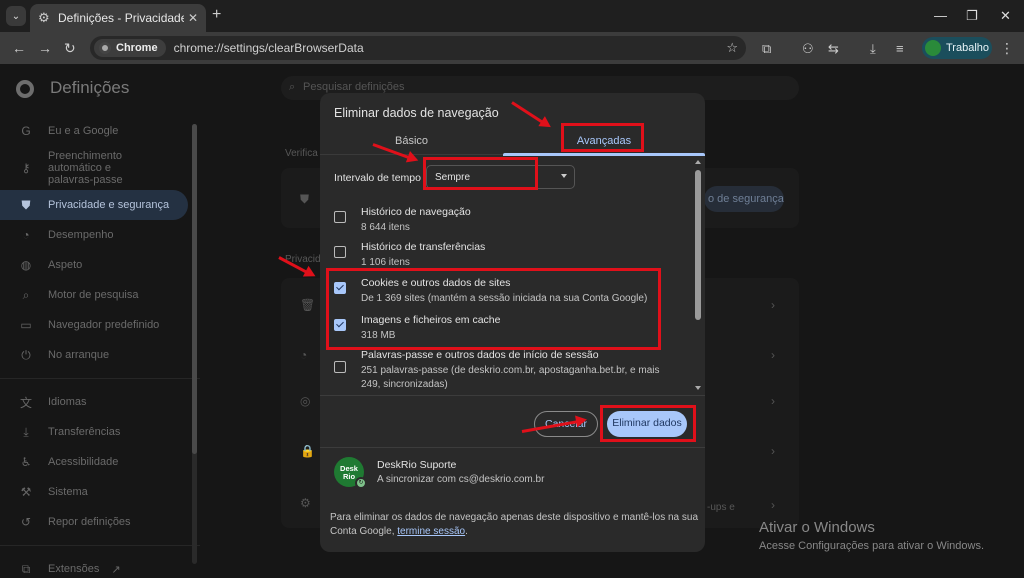 Image resolution: width=1024 pixels, height=578 pixels. What do you see at coordinates (67, 402) in the screenshot?
I see `sidebar-item-label: Idiomas` at bounding box center [67, 402].